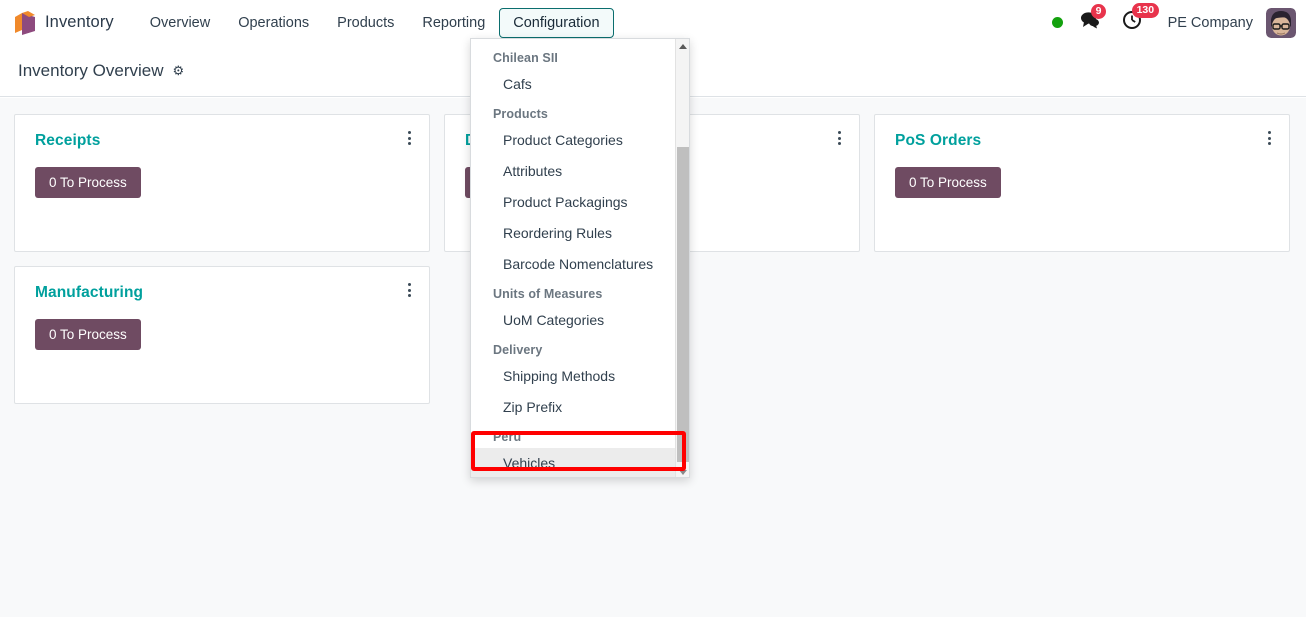 Image resolution: width=1306 pixels, height=617 pixels. What do you see at coordinates (574, 233) in the screenshot?
I see `dropdown-item-reordering-rules: Reordering Rules` at bounding box center [574, 233].